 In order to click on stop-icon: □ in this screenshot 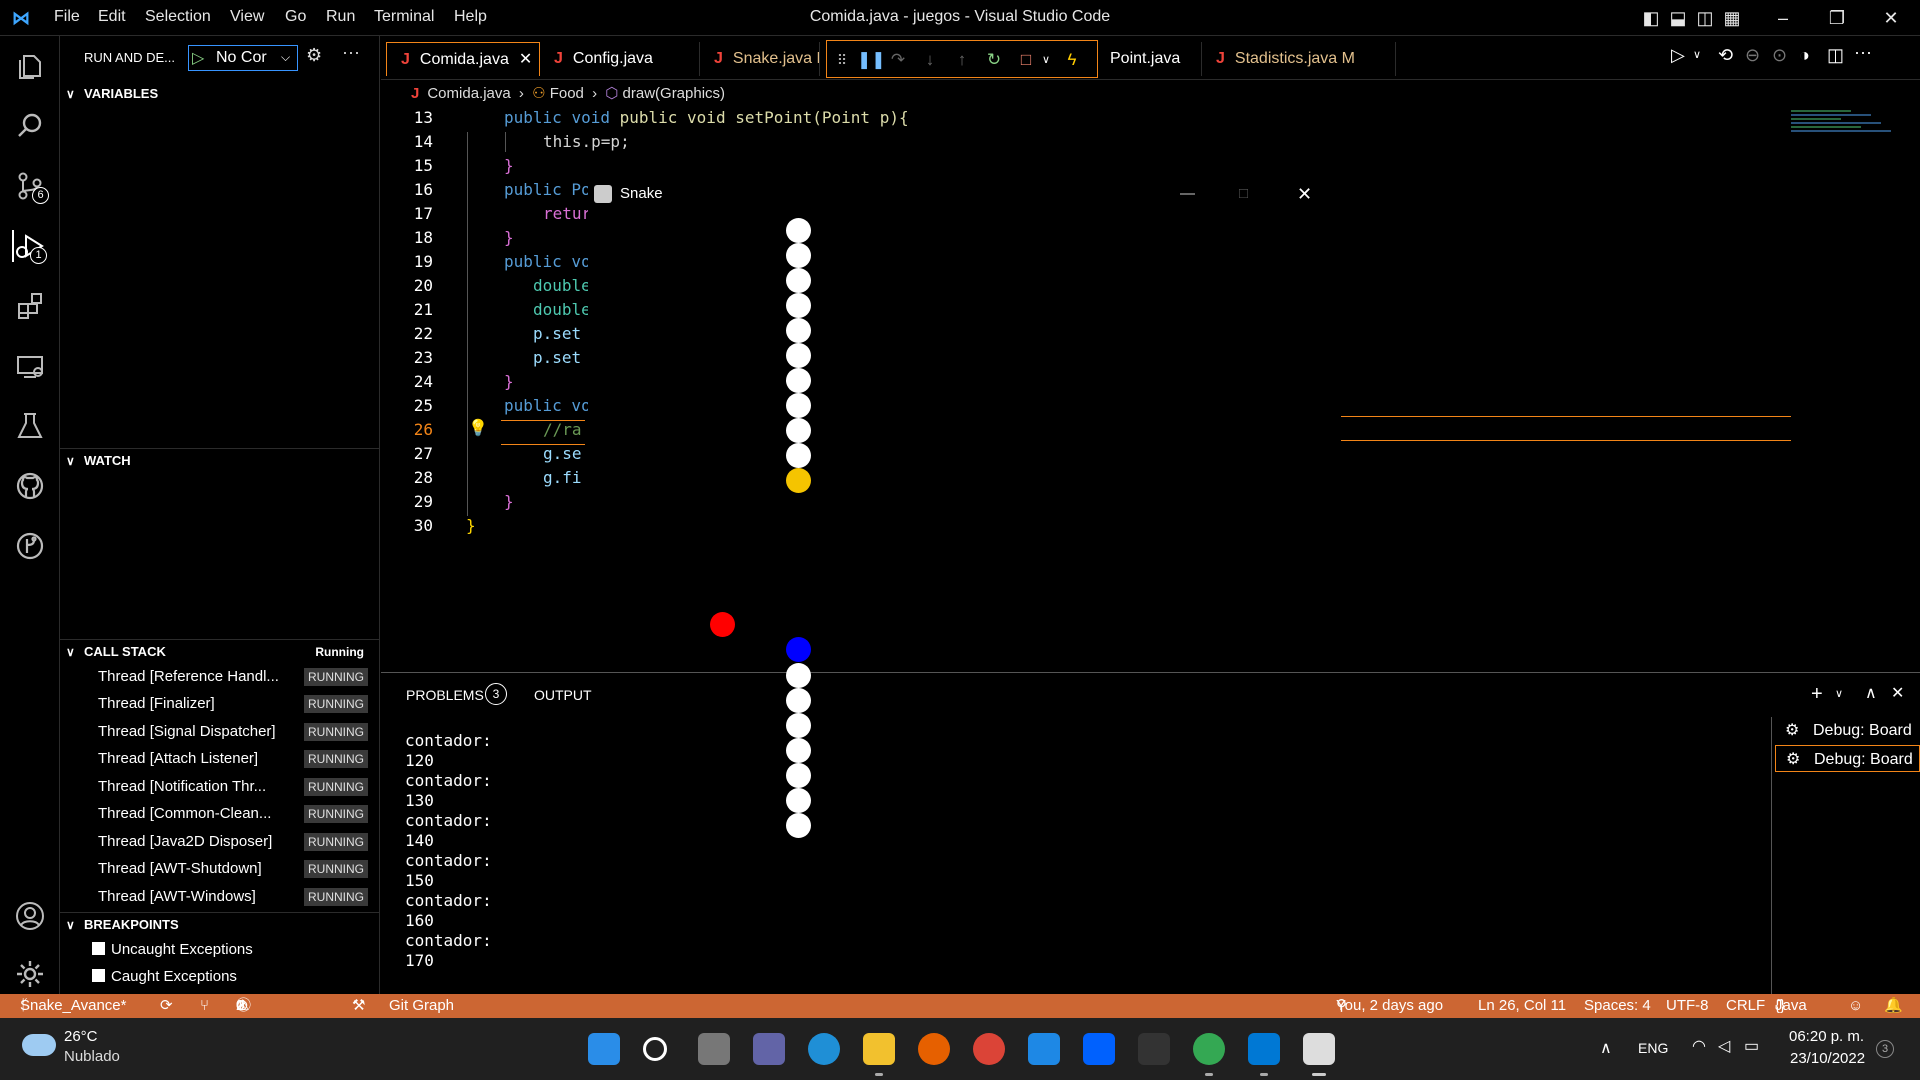, I will do `click(1026, 60)`.